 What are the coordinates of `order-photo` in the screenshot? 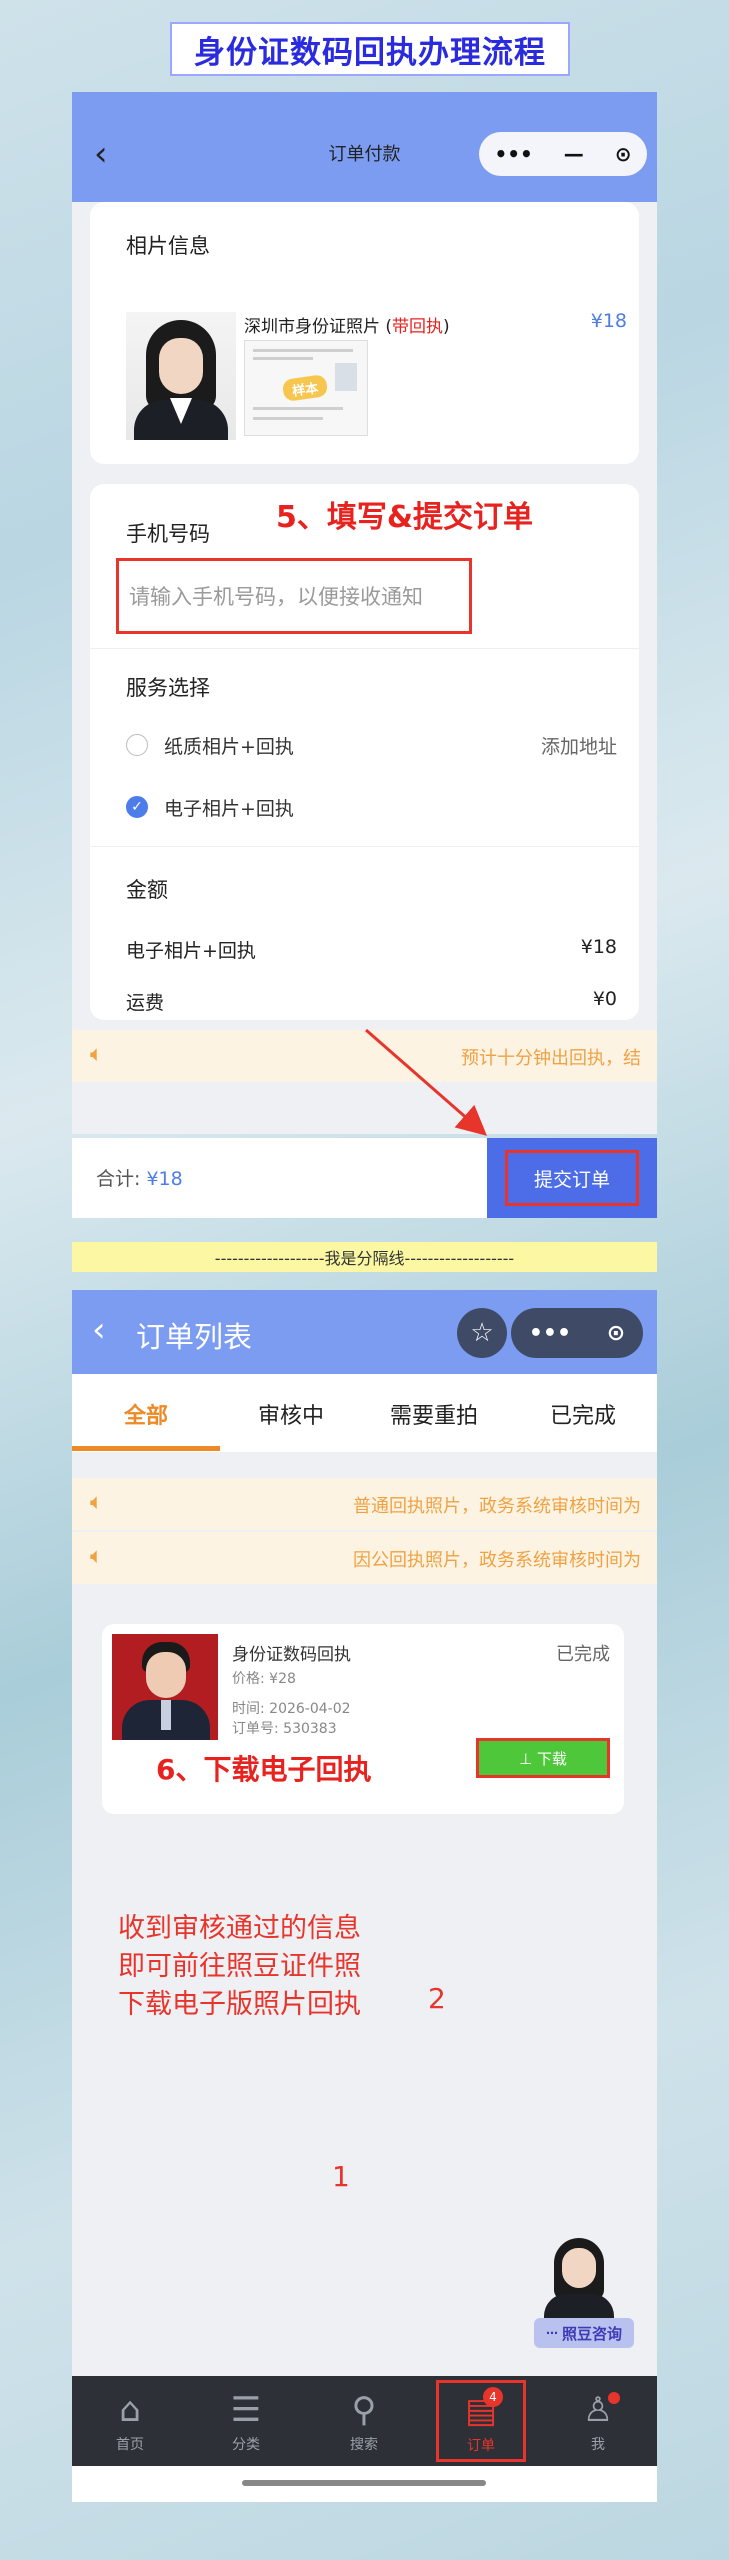 It's located at (165, 1687).